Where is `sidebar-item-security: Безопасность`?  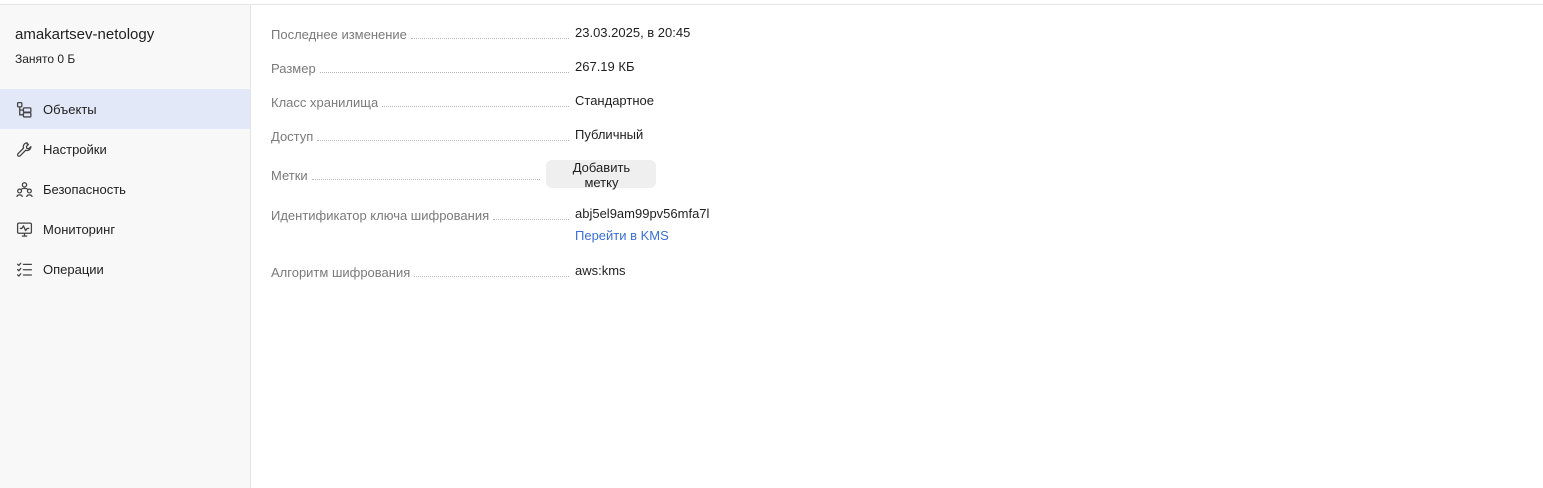 sidebar-item-security: Безопасность is located at coordinates (125, 189).